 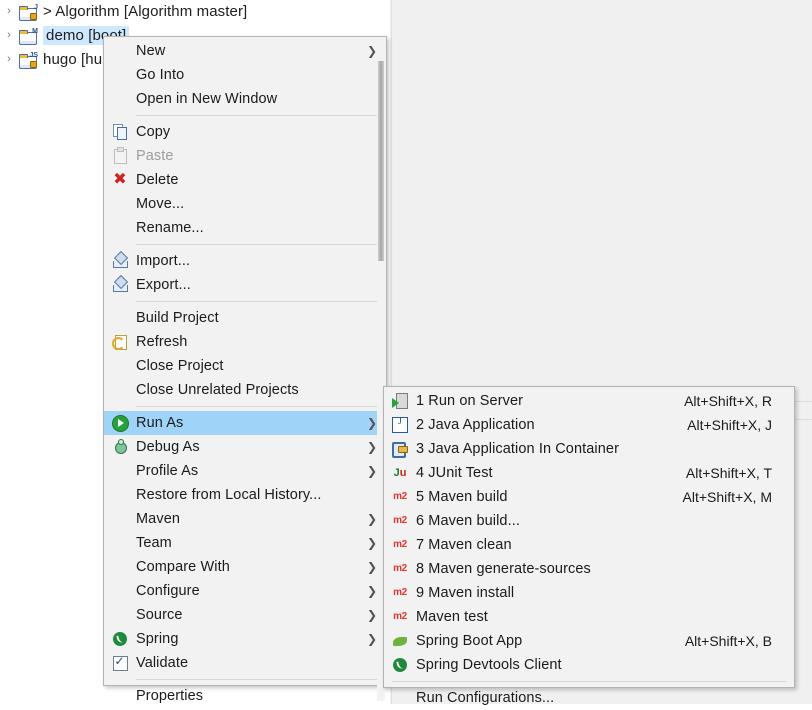 What do you see at coordinates (51, 59) in the screenshot?
I see `tree-item-hugo: › JS hugo [hu` at bounding box center [51, 59].